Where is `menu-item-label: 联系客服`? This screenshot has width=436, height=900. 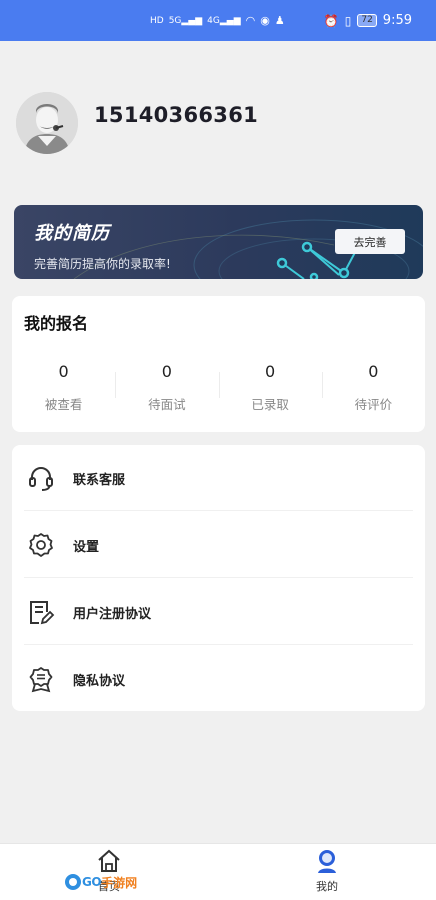 menu-item-label: 联系客服 is located at coordinates (99, 480).